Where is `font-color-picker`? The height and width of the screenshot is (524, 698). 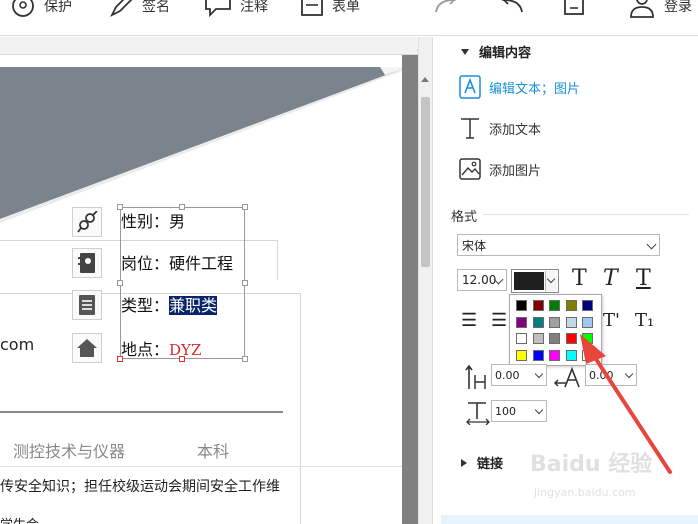
font-color-picker is located at coordinates (535, 281).